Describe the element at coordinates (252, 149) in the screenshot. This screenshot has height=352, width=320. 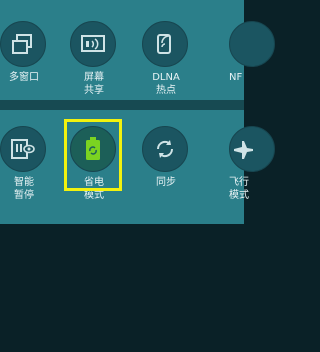
I see `airplane-icon` at that location.